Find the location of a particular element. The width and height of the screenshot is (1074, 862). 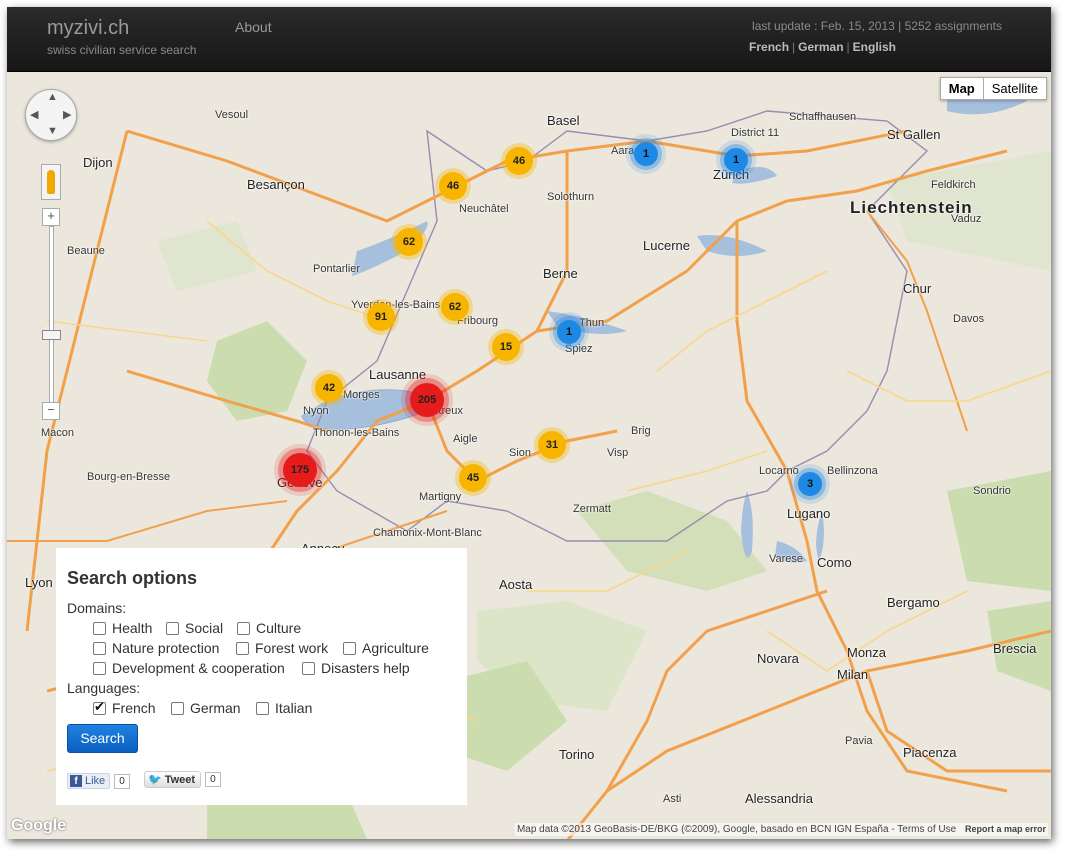

place-solothurn: Solothurn is located at coordinates (571, 197).